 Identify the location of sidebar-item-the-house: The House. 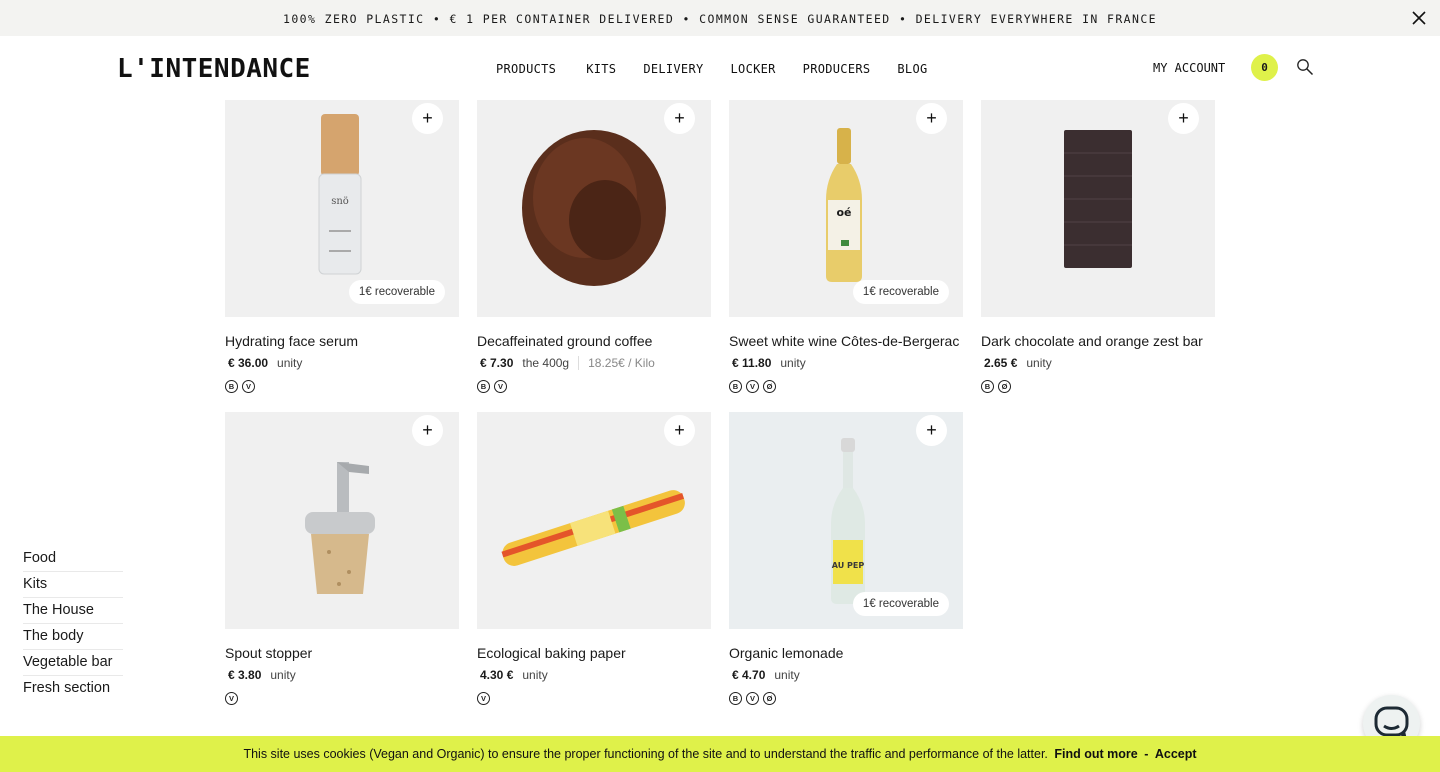
(73, 611).